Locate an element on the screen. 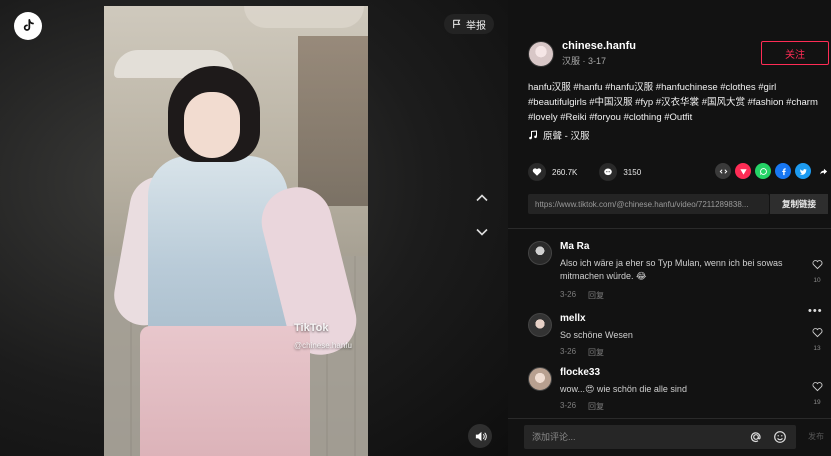 This screenshot has height=456, width=831. music-title: 原聲 - 汉服 is located at coordinates (566, 136).